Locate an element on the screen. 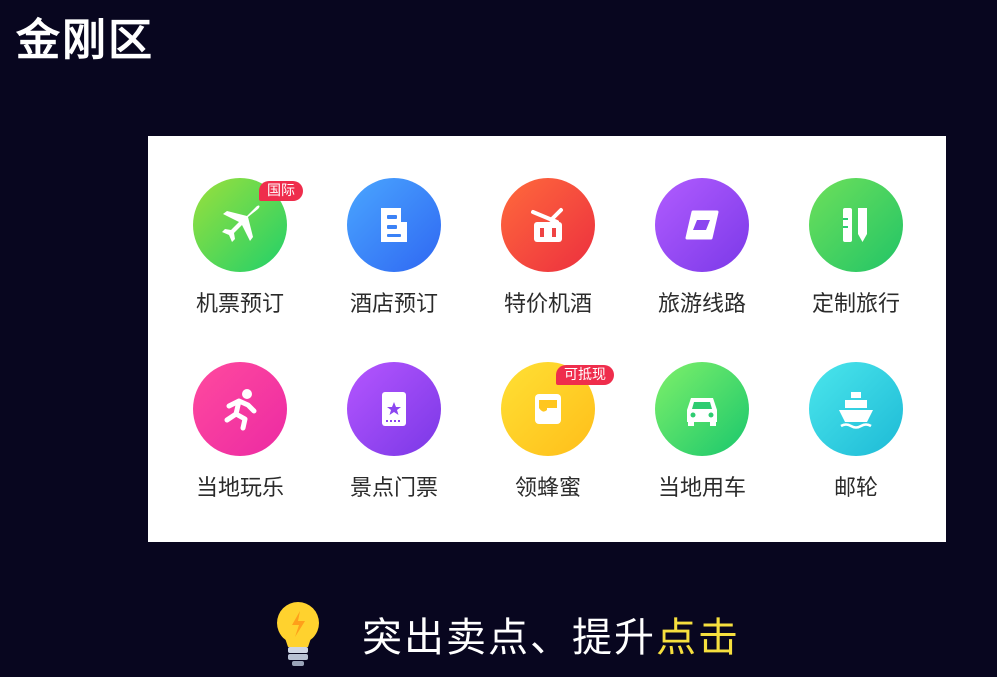 The image size is (997, 677). ticket-icon is located at coordinates (394, 409).